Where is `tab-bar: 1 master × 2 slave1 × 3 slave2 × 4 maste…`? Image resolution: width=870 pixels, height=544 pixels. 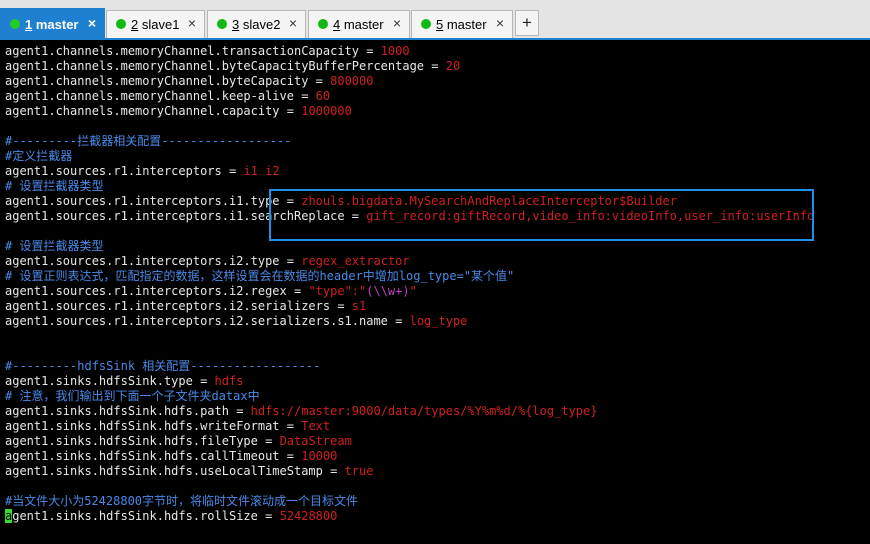 tab-bar: 1 master × 2 slave1 × 3 slave2 × 4 maste… is located at coordinates (435, 20).